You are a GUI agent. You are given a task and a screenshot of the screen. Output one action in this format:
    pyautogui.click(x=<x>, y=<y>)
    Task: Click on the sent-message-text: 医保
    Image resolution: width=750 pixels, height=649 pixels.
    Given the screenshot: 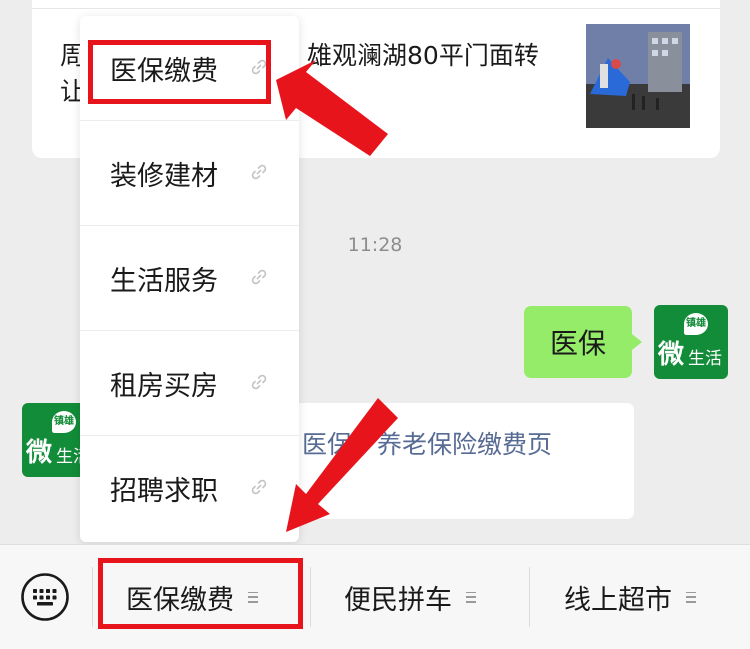 What is the action you would take?
    pyautogui.click(x=577, y=343)
    